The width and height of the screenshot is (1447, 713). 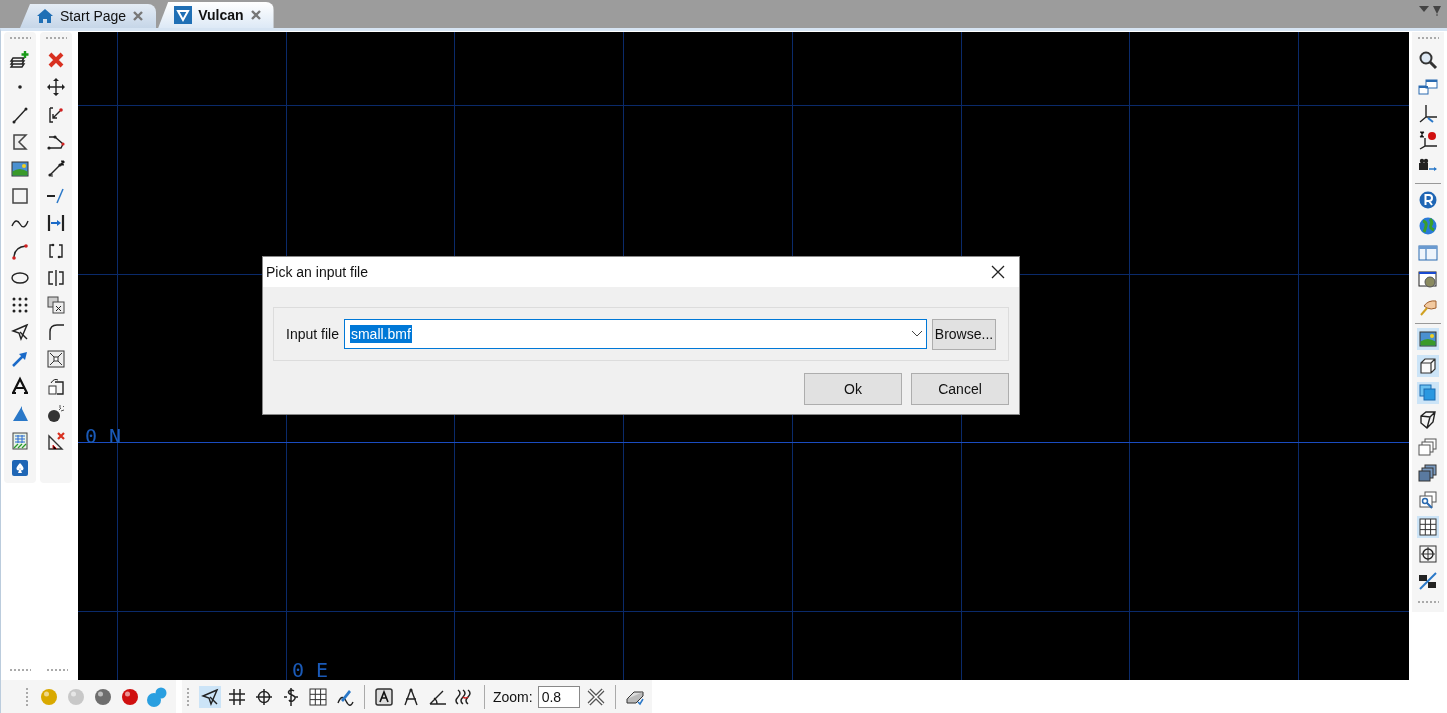 I want to click on copy-icon, so click(x=56, y=304).